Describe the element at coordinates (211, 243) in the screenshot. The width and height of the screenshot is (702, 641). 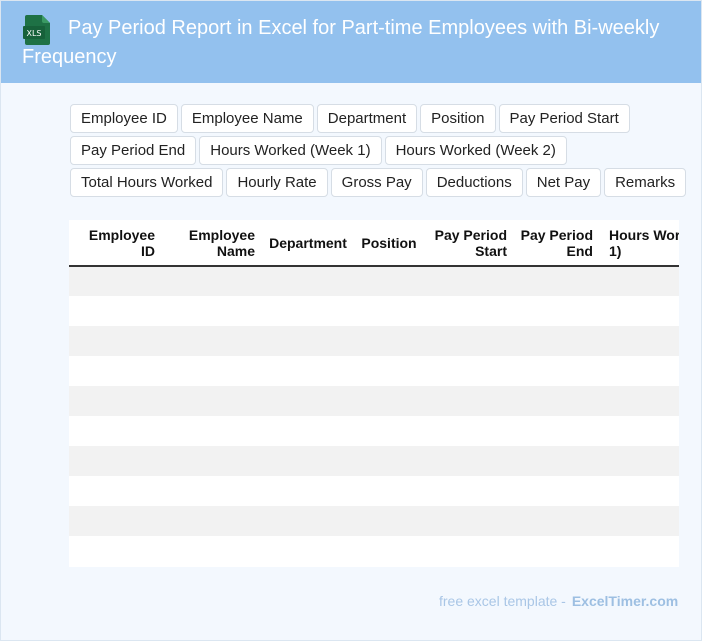
I see `column-header-employee-name: Employee Name` at that location.